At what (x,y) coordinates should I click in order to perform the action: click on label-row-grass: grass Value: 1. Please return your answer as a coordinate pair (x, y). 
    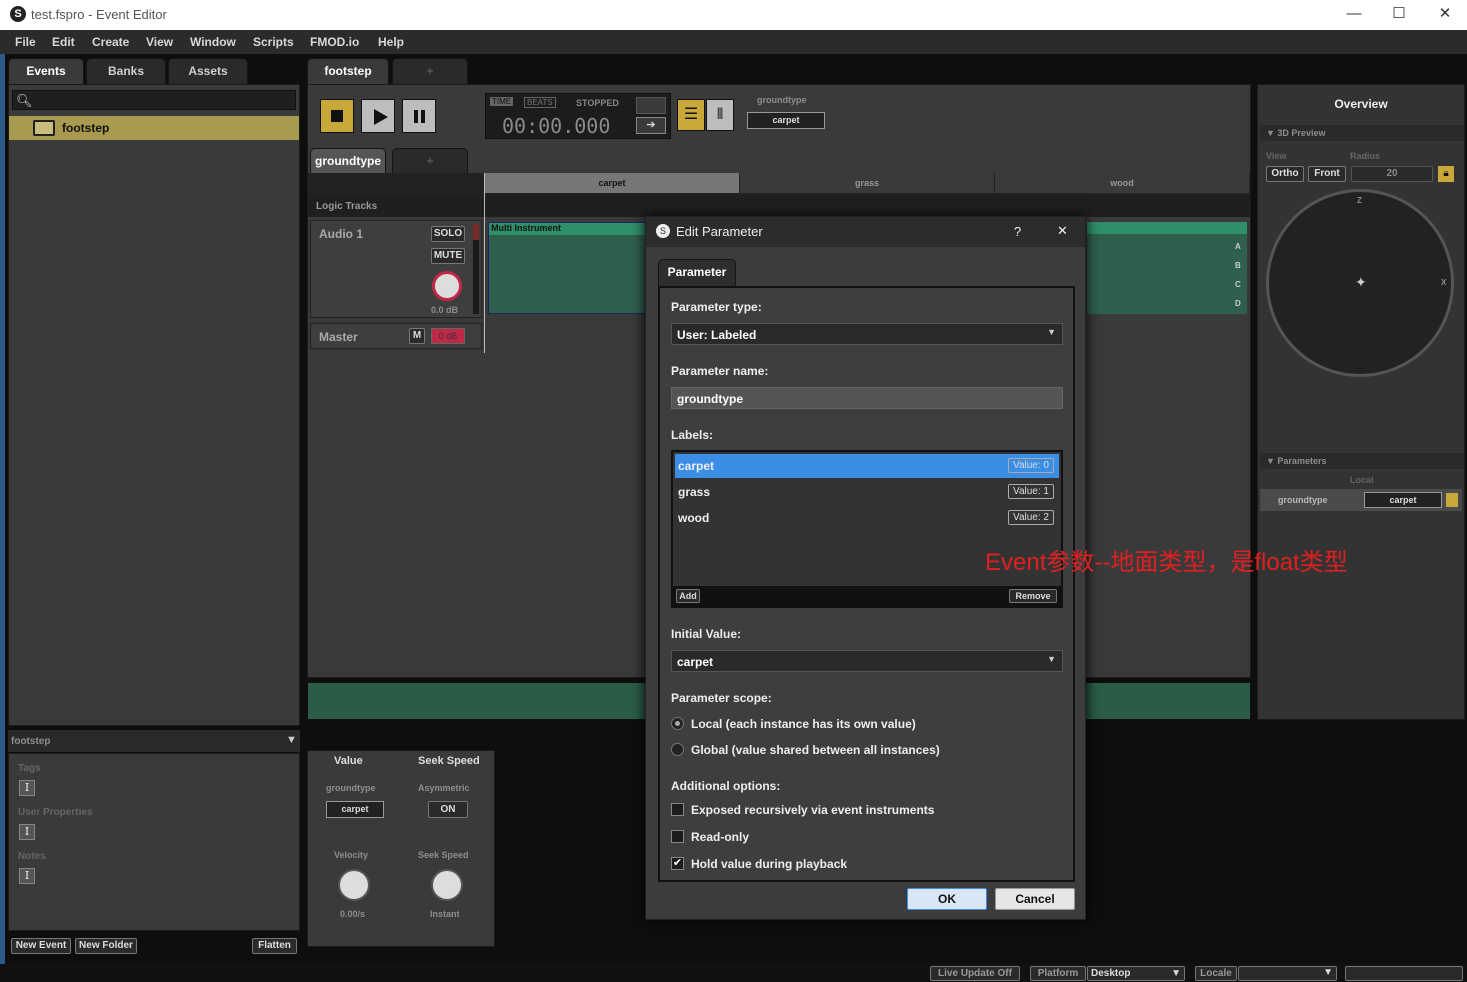
    Looking at the image, I should click on (867, 492).